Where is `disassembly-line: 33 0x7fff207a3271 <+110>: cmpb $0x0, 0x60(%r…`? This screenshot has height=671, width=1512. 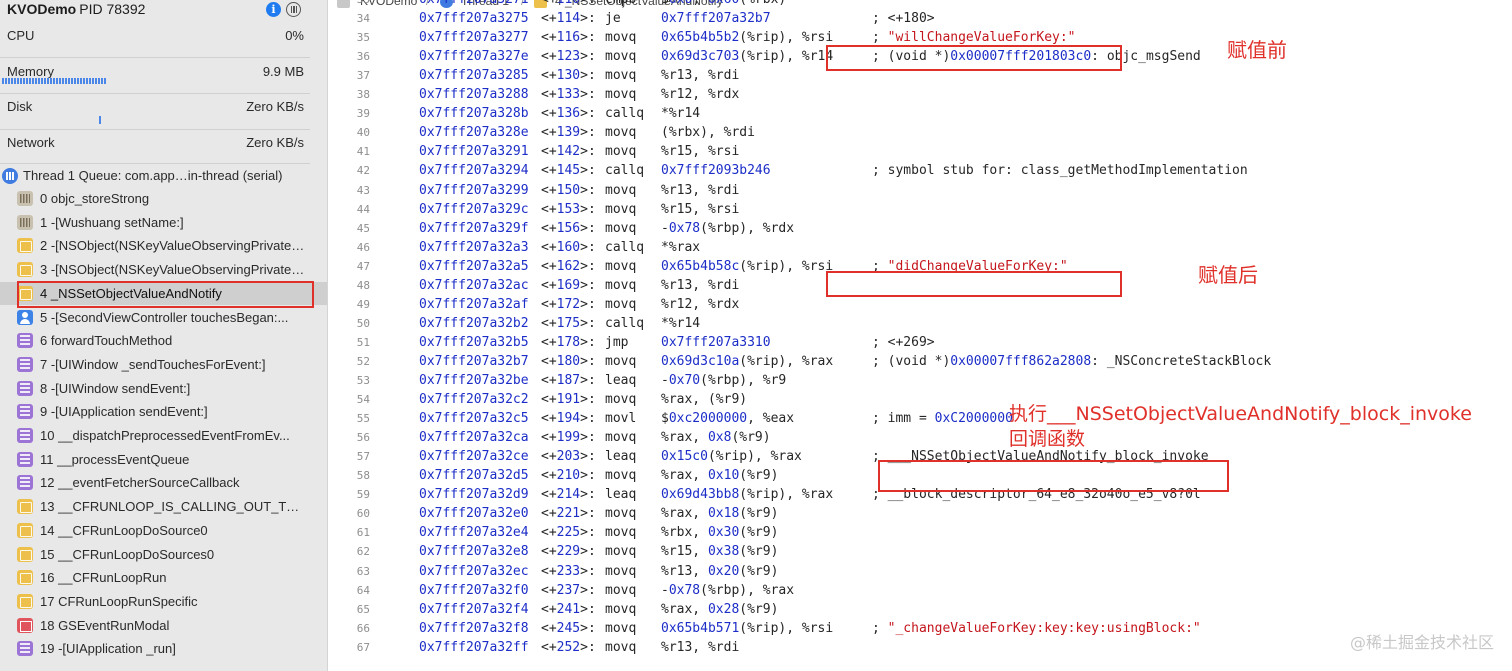
disassembly-line: 33 0x7fff207a3271 <+110>: cmpb $0x0, 0x60(%r… is located at coordinates (920, 4).